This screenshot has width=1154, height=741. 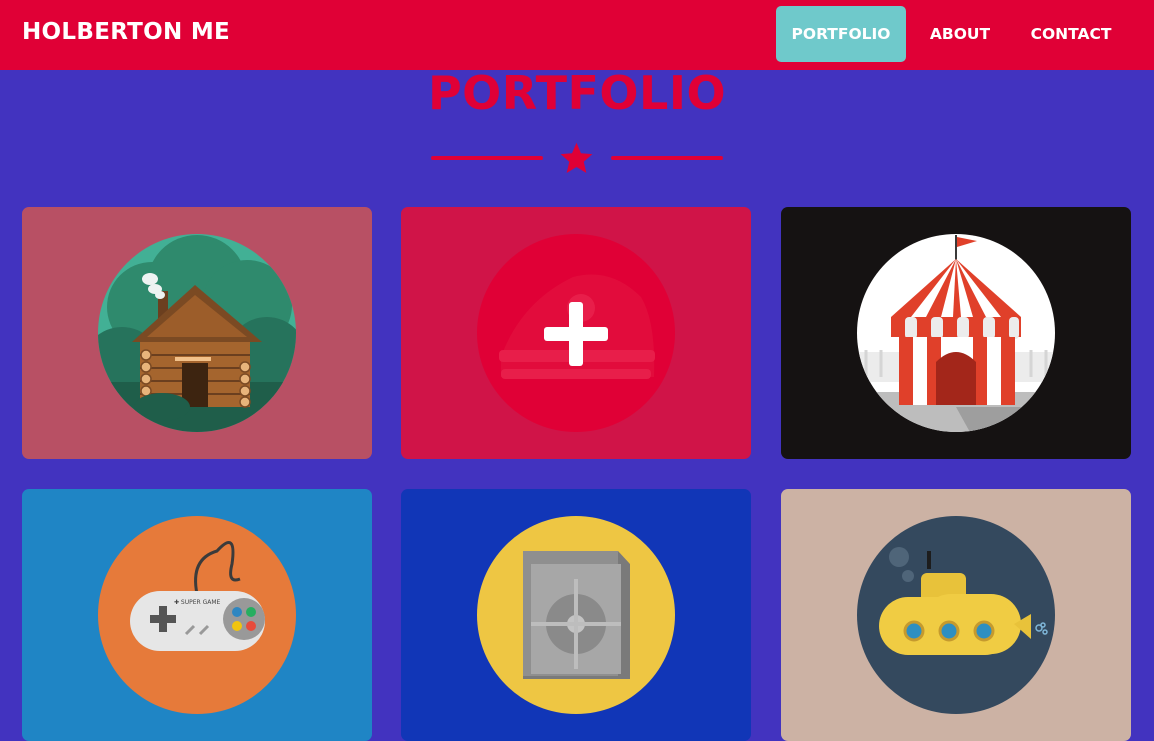 I want to click on circus-tent-icon, so click(x=956, y=333).